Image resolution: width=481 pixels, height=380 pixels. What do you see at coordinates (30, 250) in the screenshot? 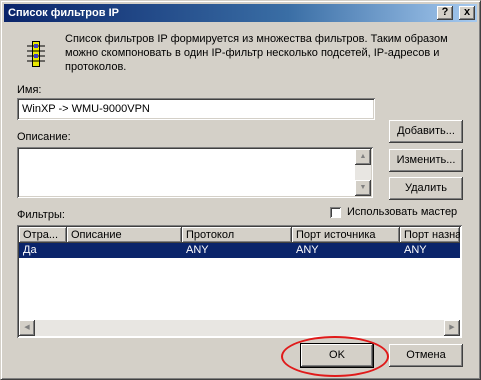
I see `cell-mirrored: Да` at bounding box center [30, 250].